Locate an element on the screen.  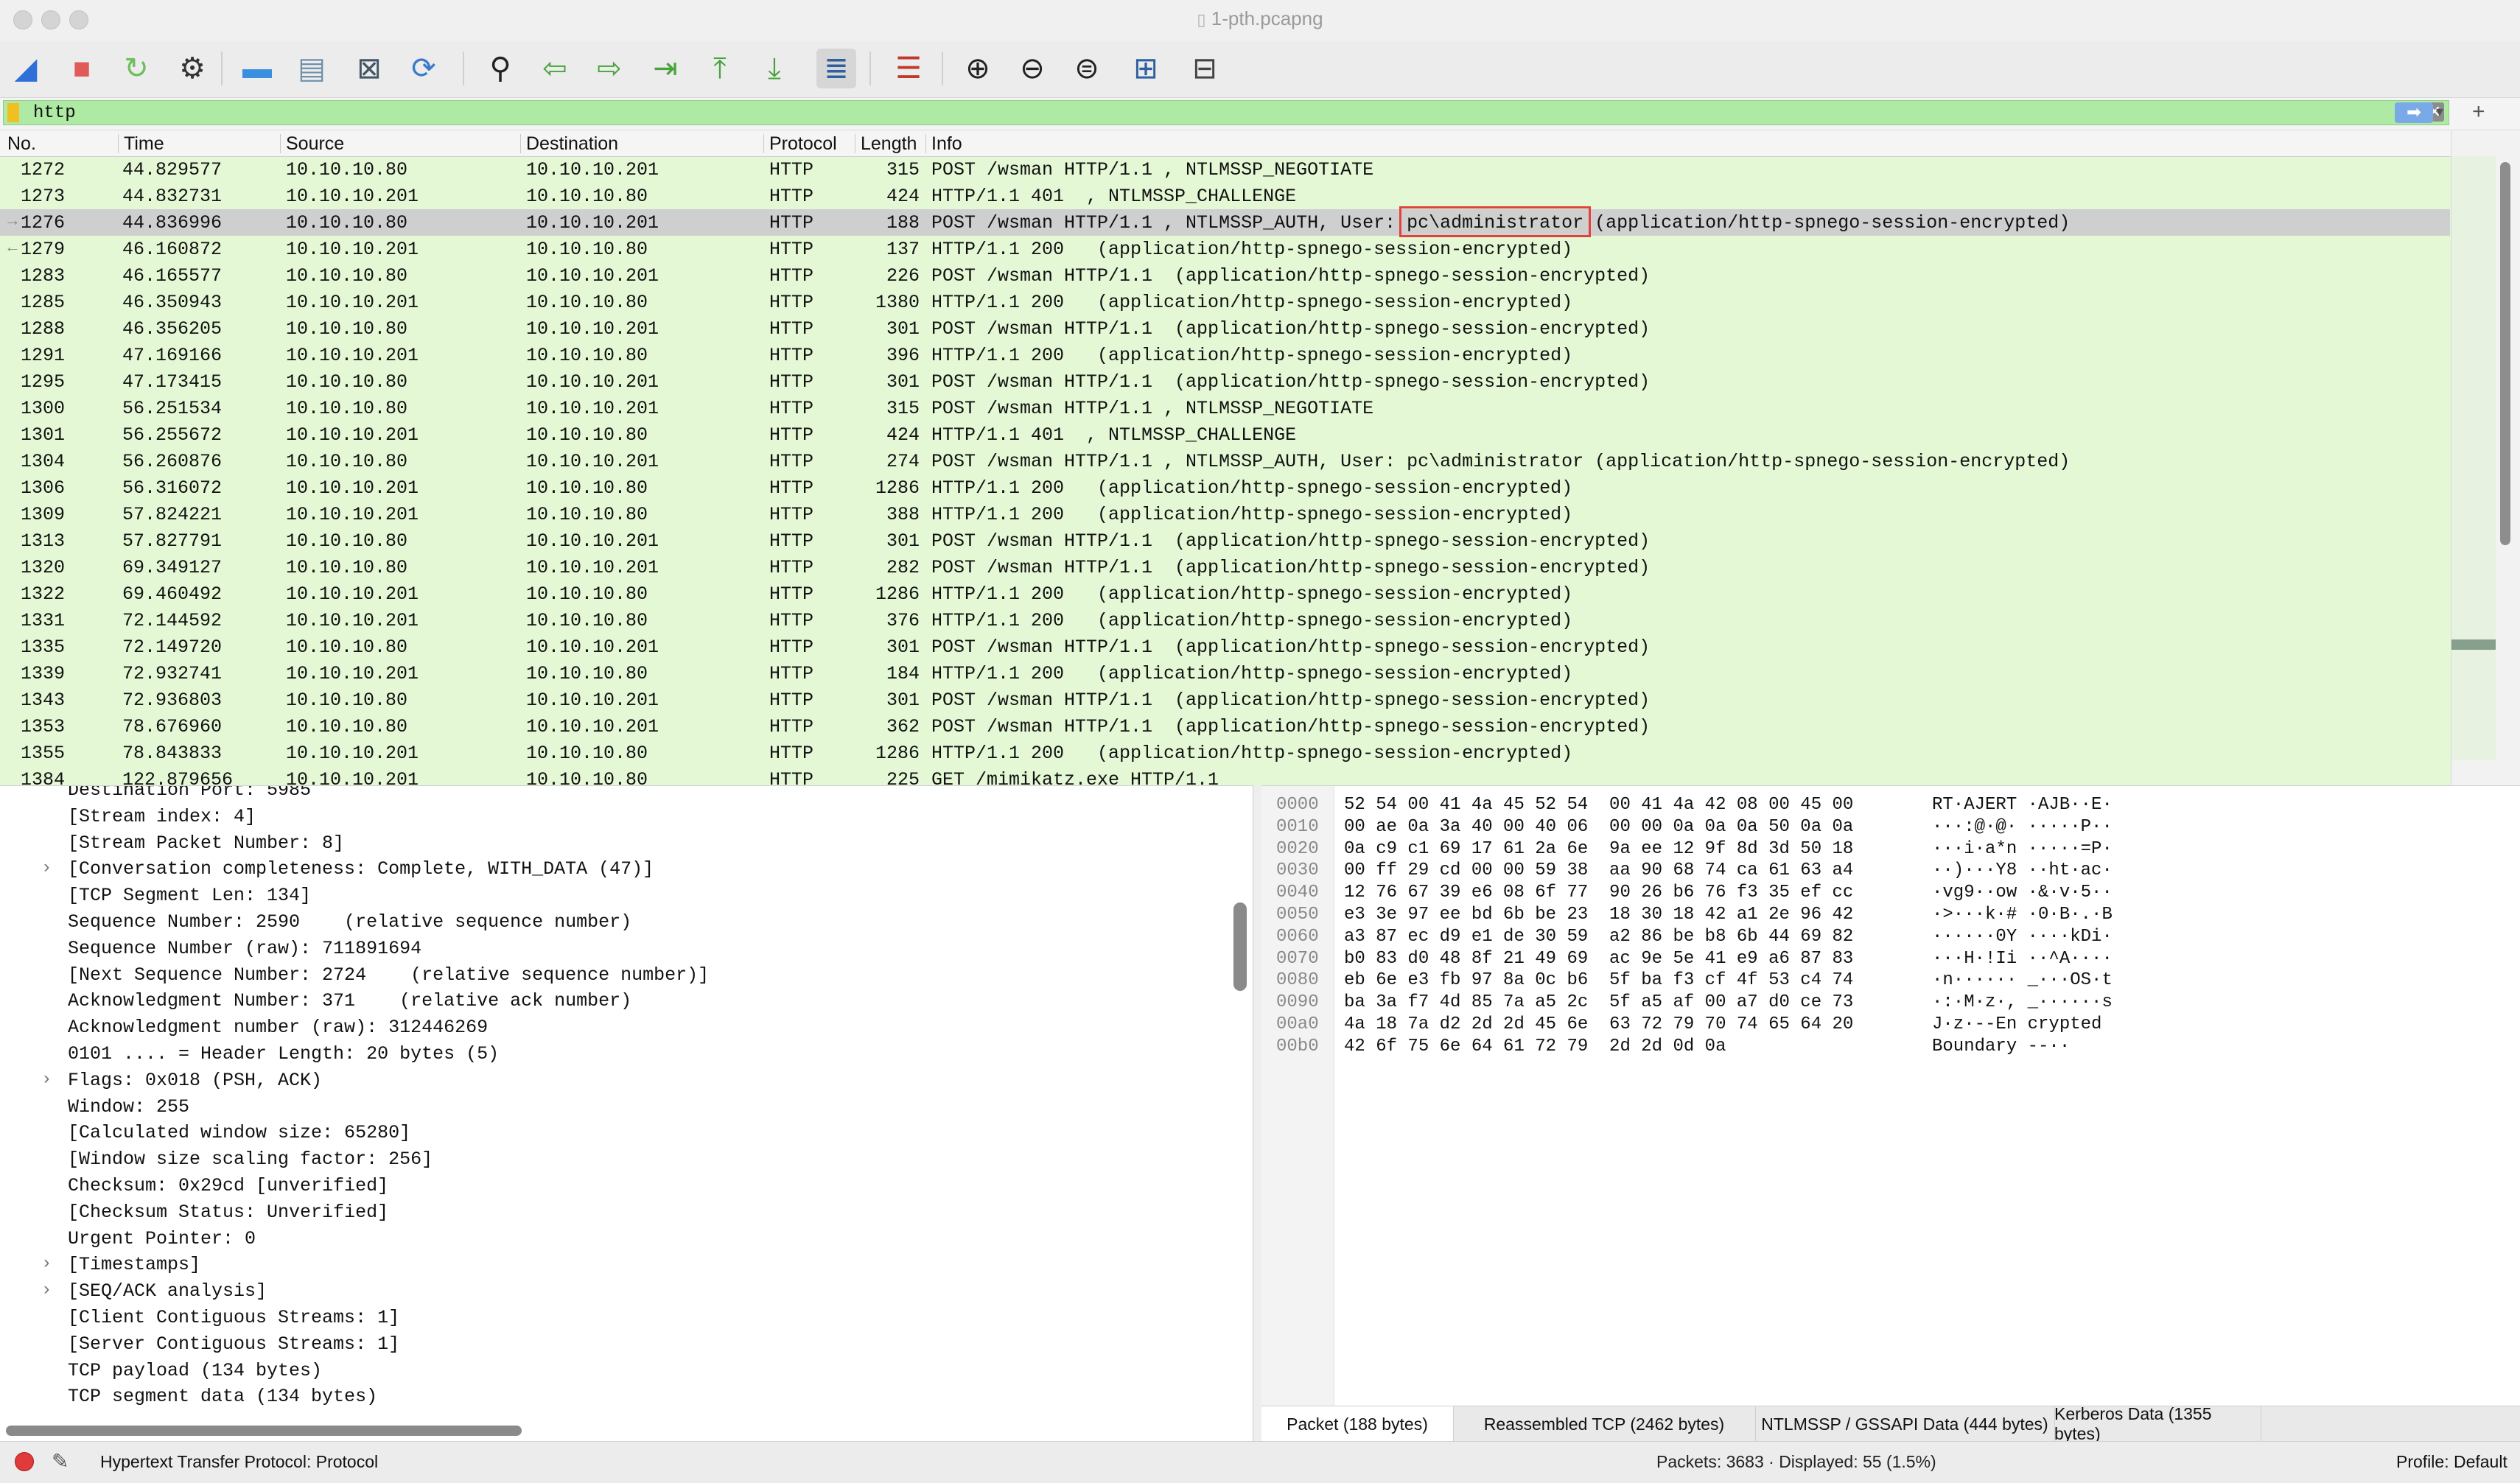
column-header-no: No. is located at coordinates (21, 144).